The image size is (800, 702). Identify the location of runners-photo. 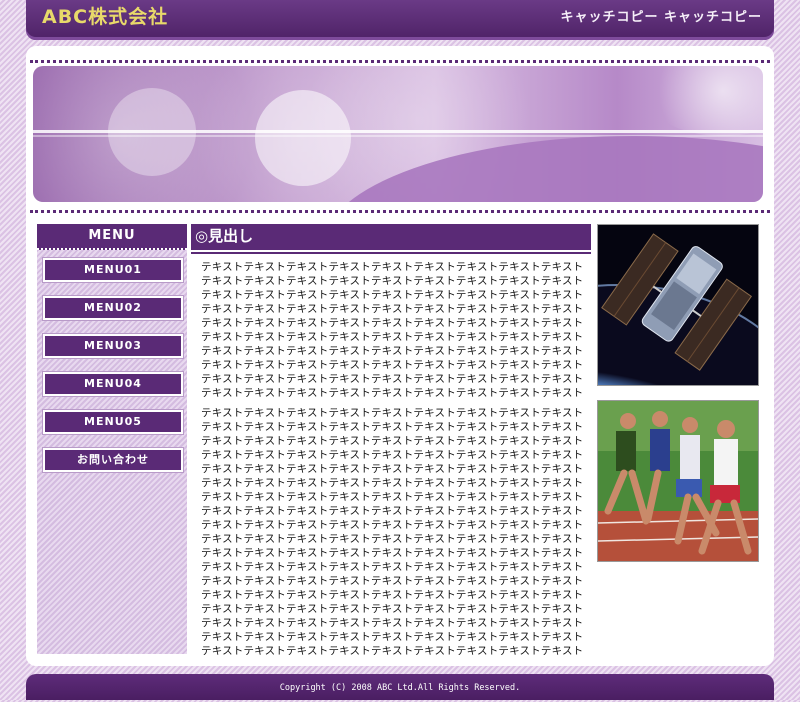
(678, 481).